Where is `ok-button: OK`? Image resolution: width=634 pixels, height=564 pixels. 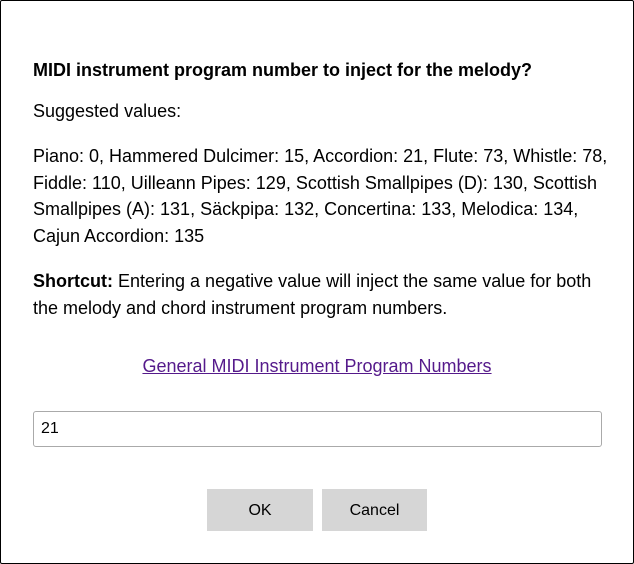 ok-button: OK is located at coordinates (260, 510).